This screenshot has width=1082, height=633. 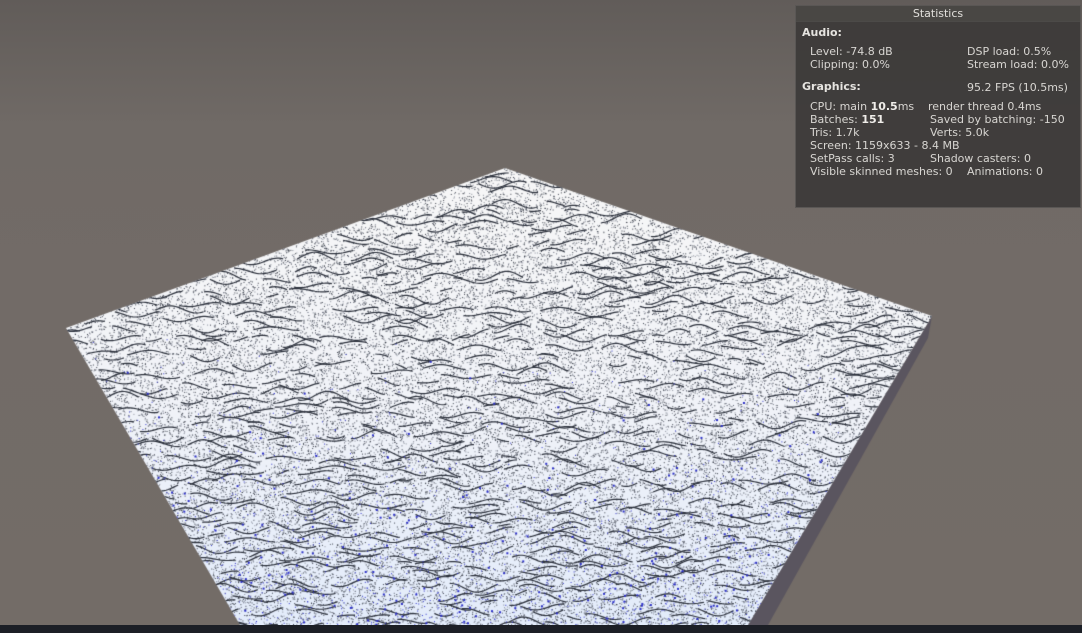 What do you see at coordinates (938, 14) in the screenshot?
I see `statistics-title: Statistics` at bounding box center [938, 14].